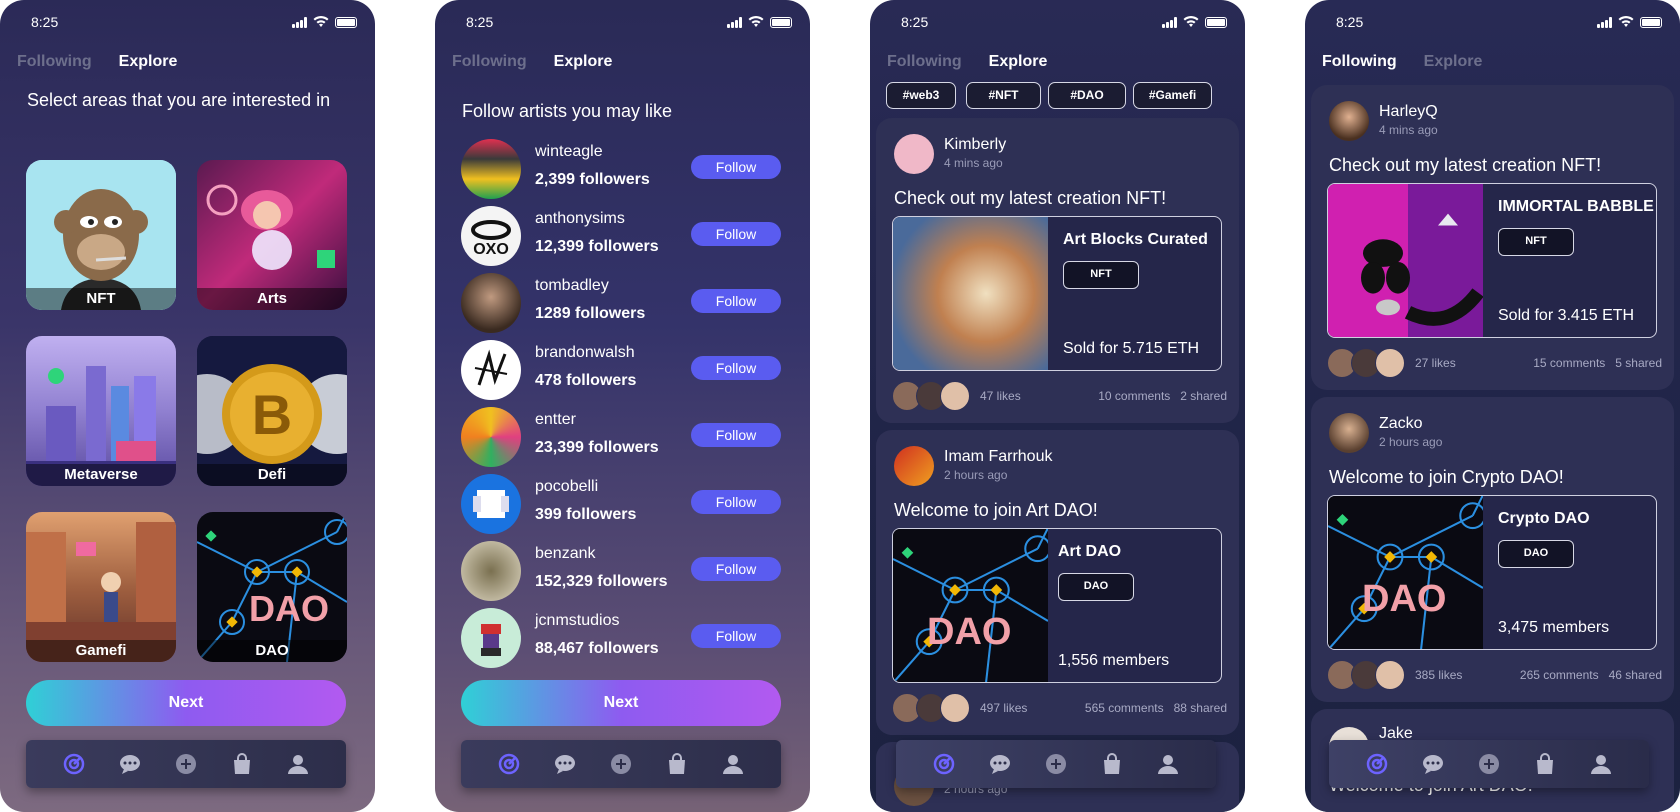  I want to click on artist-followers: 2,399 followers, so click(592, 179).